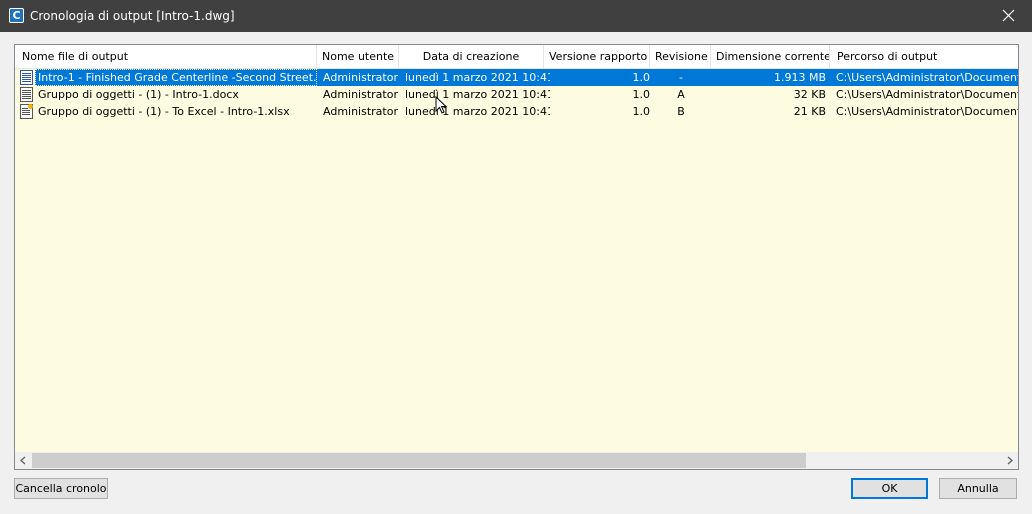 The height and width of the screenshot is (514, 1032). What do you see at coordinates (441, 105) in the screenshot?
I see `mouse-cursor-icon` at bounding box center [441, 105].